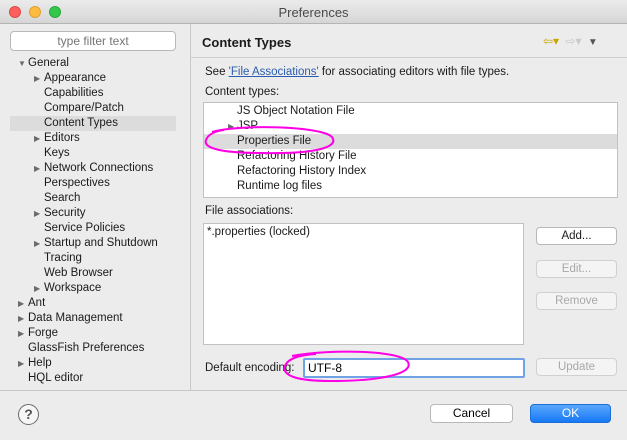 This screenshot has height=440, width=627. What do you see at coordinates (297, 156) in the screenshot?
I see `list-item-label: Refactoring History File` at bounding box center [297, 156].